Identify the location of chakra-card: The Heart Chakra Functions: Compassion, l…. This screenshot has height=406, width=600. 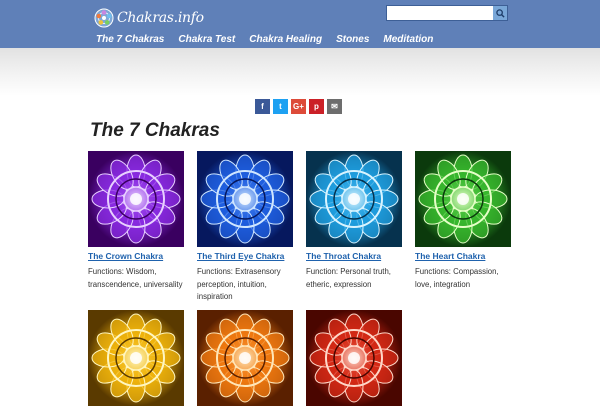
(464, 221).